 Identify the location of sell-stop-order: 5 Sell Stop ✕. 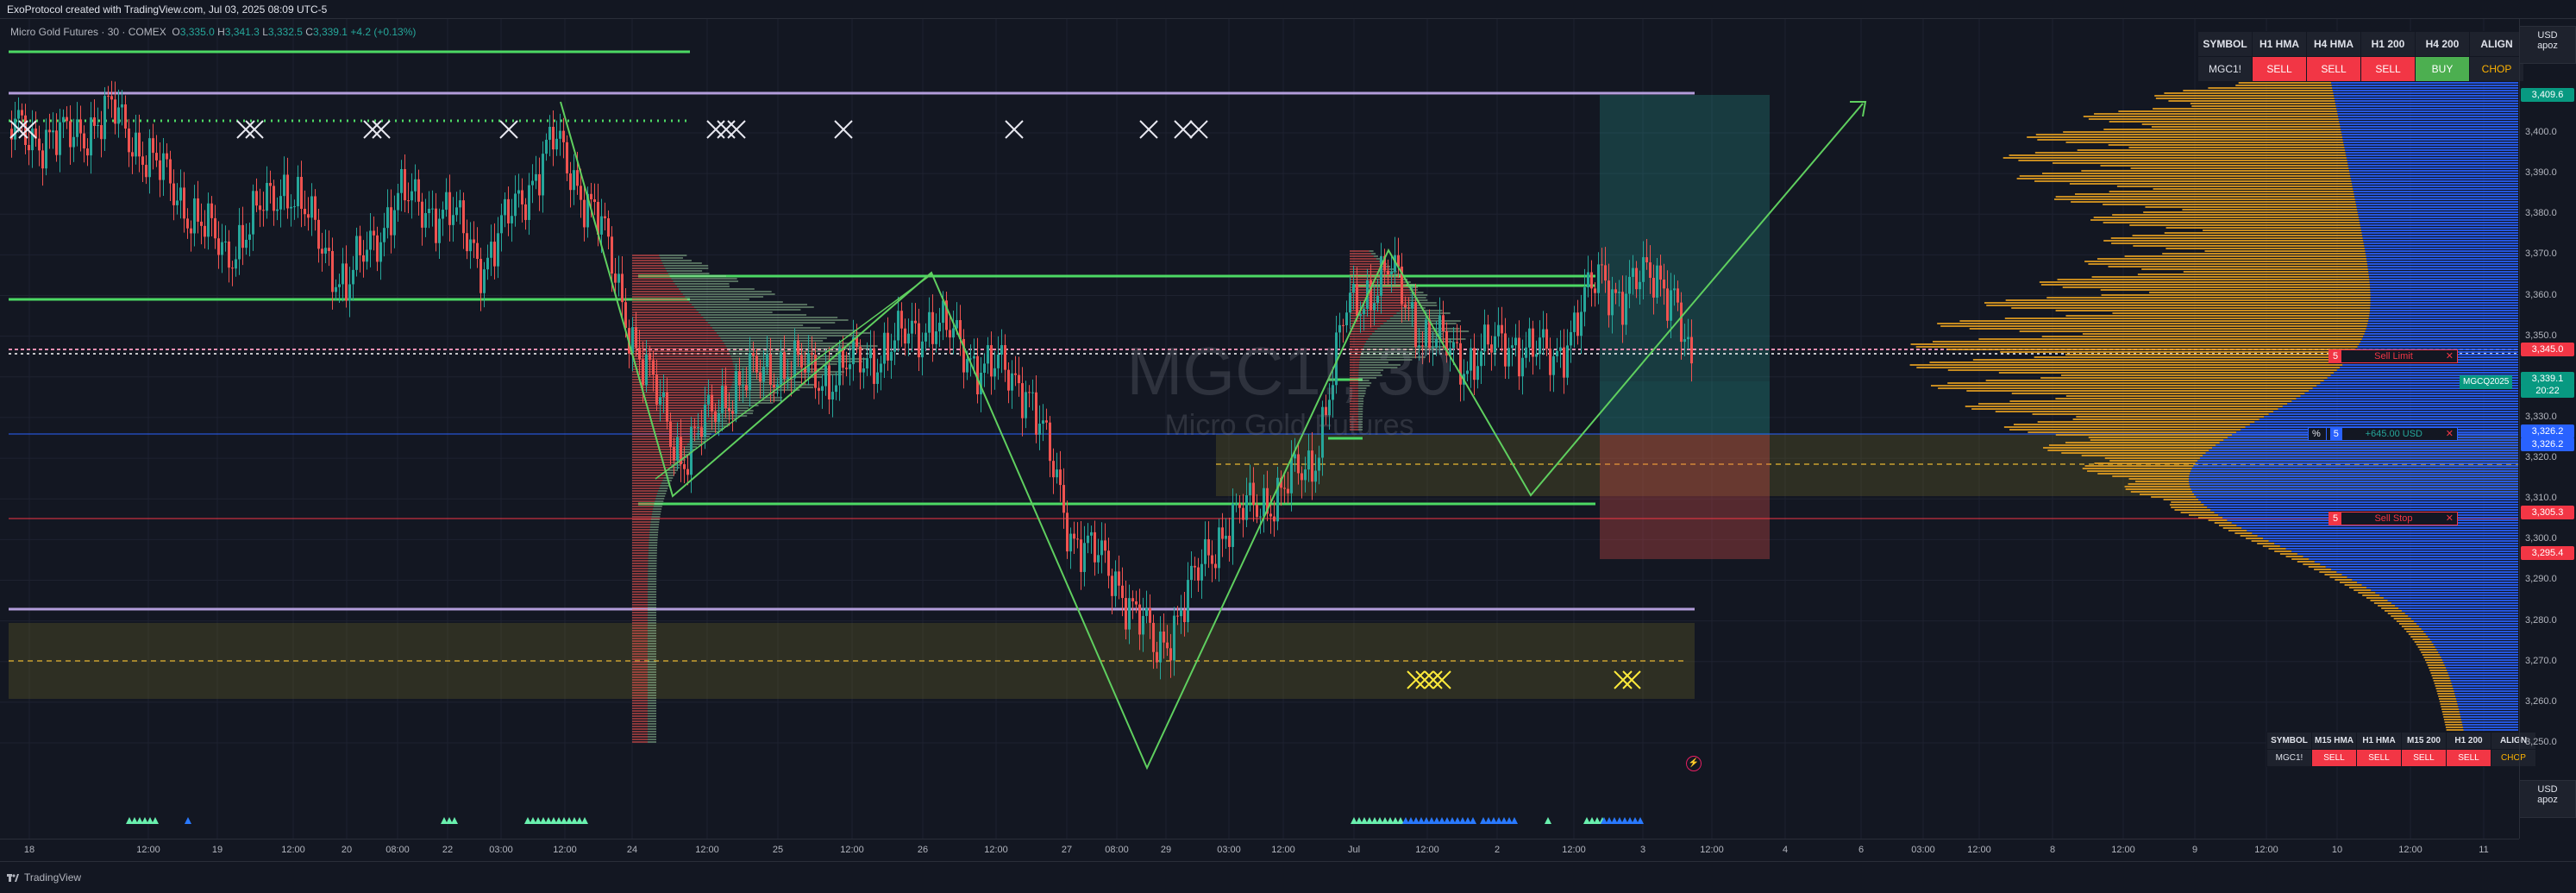
(2393, 518).